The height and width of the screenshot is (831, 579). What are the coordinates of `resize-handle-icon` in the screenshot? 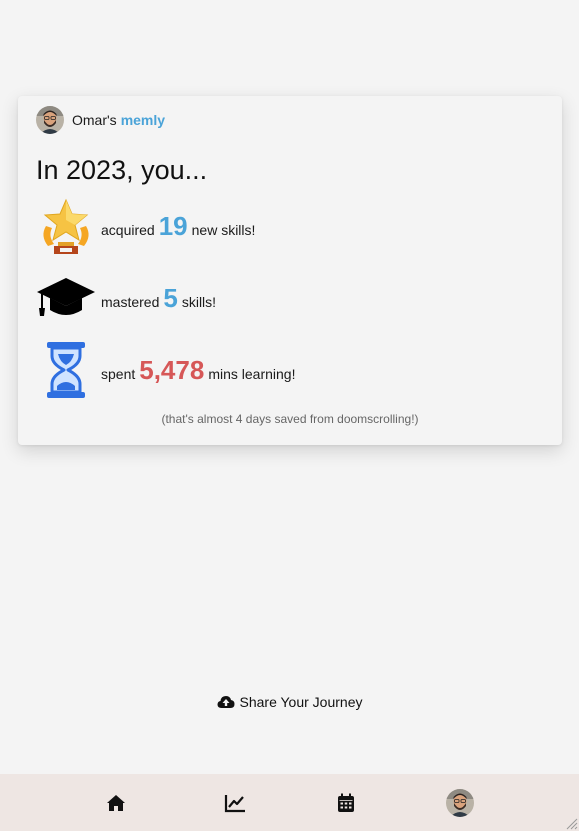 It's located at (572, 824).